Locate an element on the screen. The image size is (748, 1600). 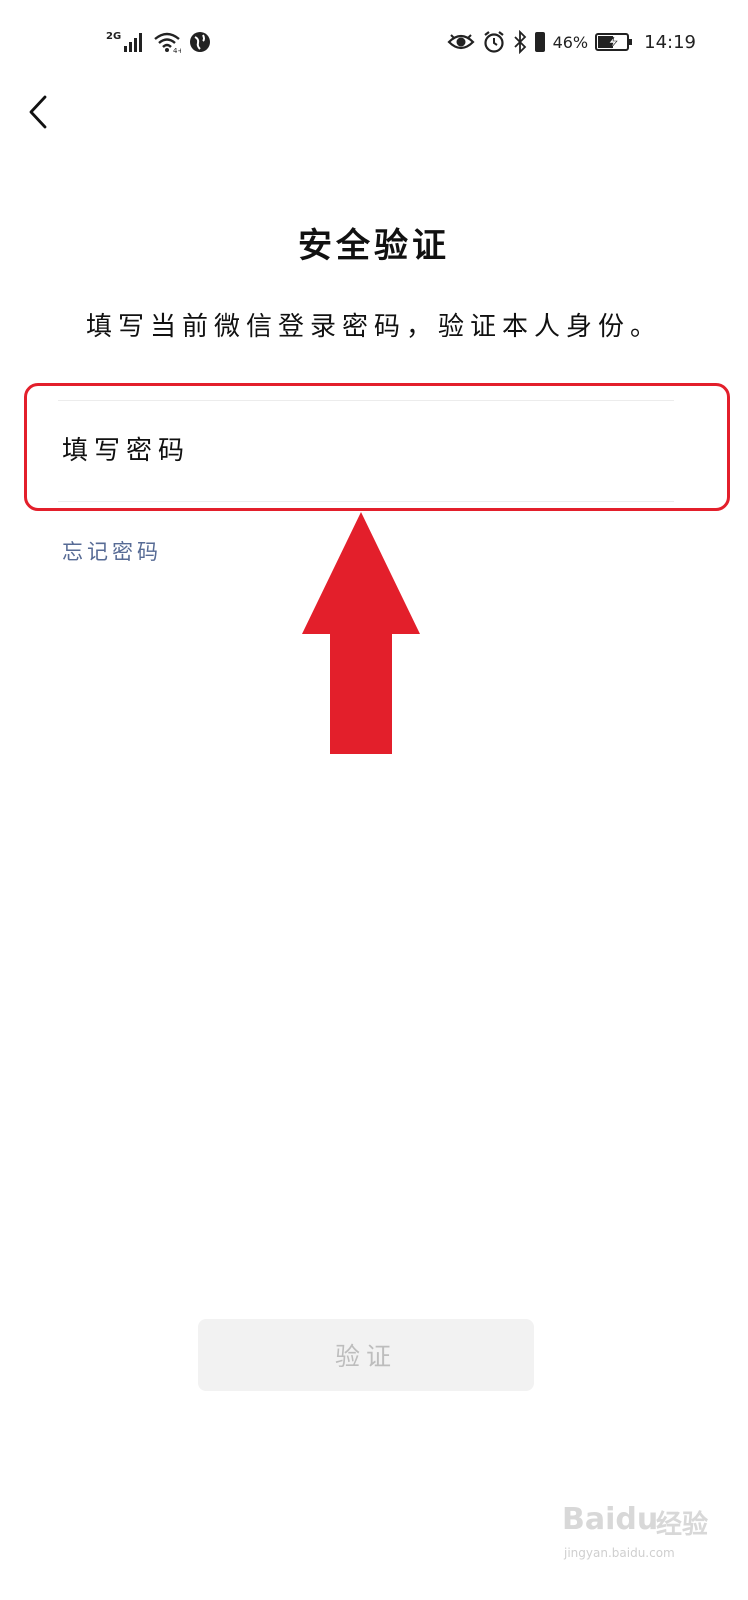
status-left: 2G 4+ is located at coordinates (158, 42).